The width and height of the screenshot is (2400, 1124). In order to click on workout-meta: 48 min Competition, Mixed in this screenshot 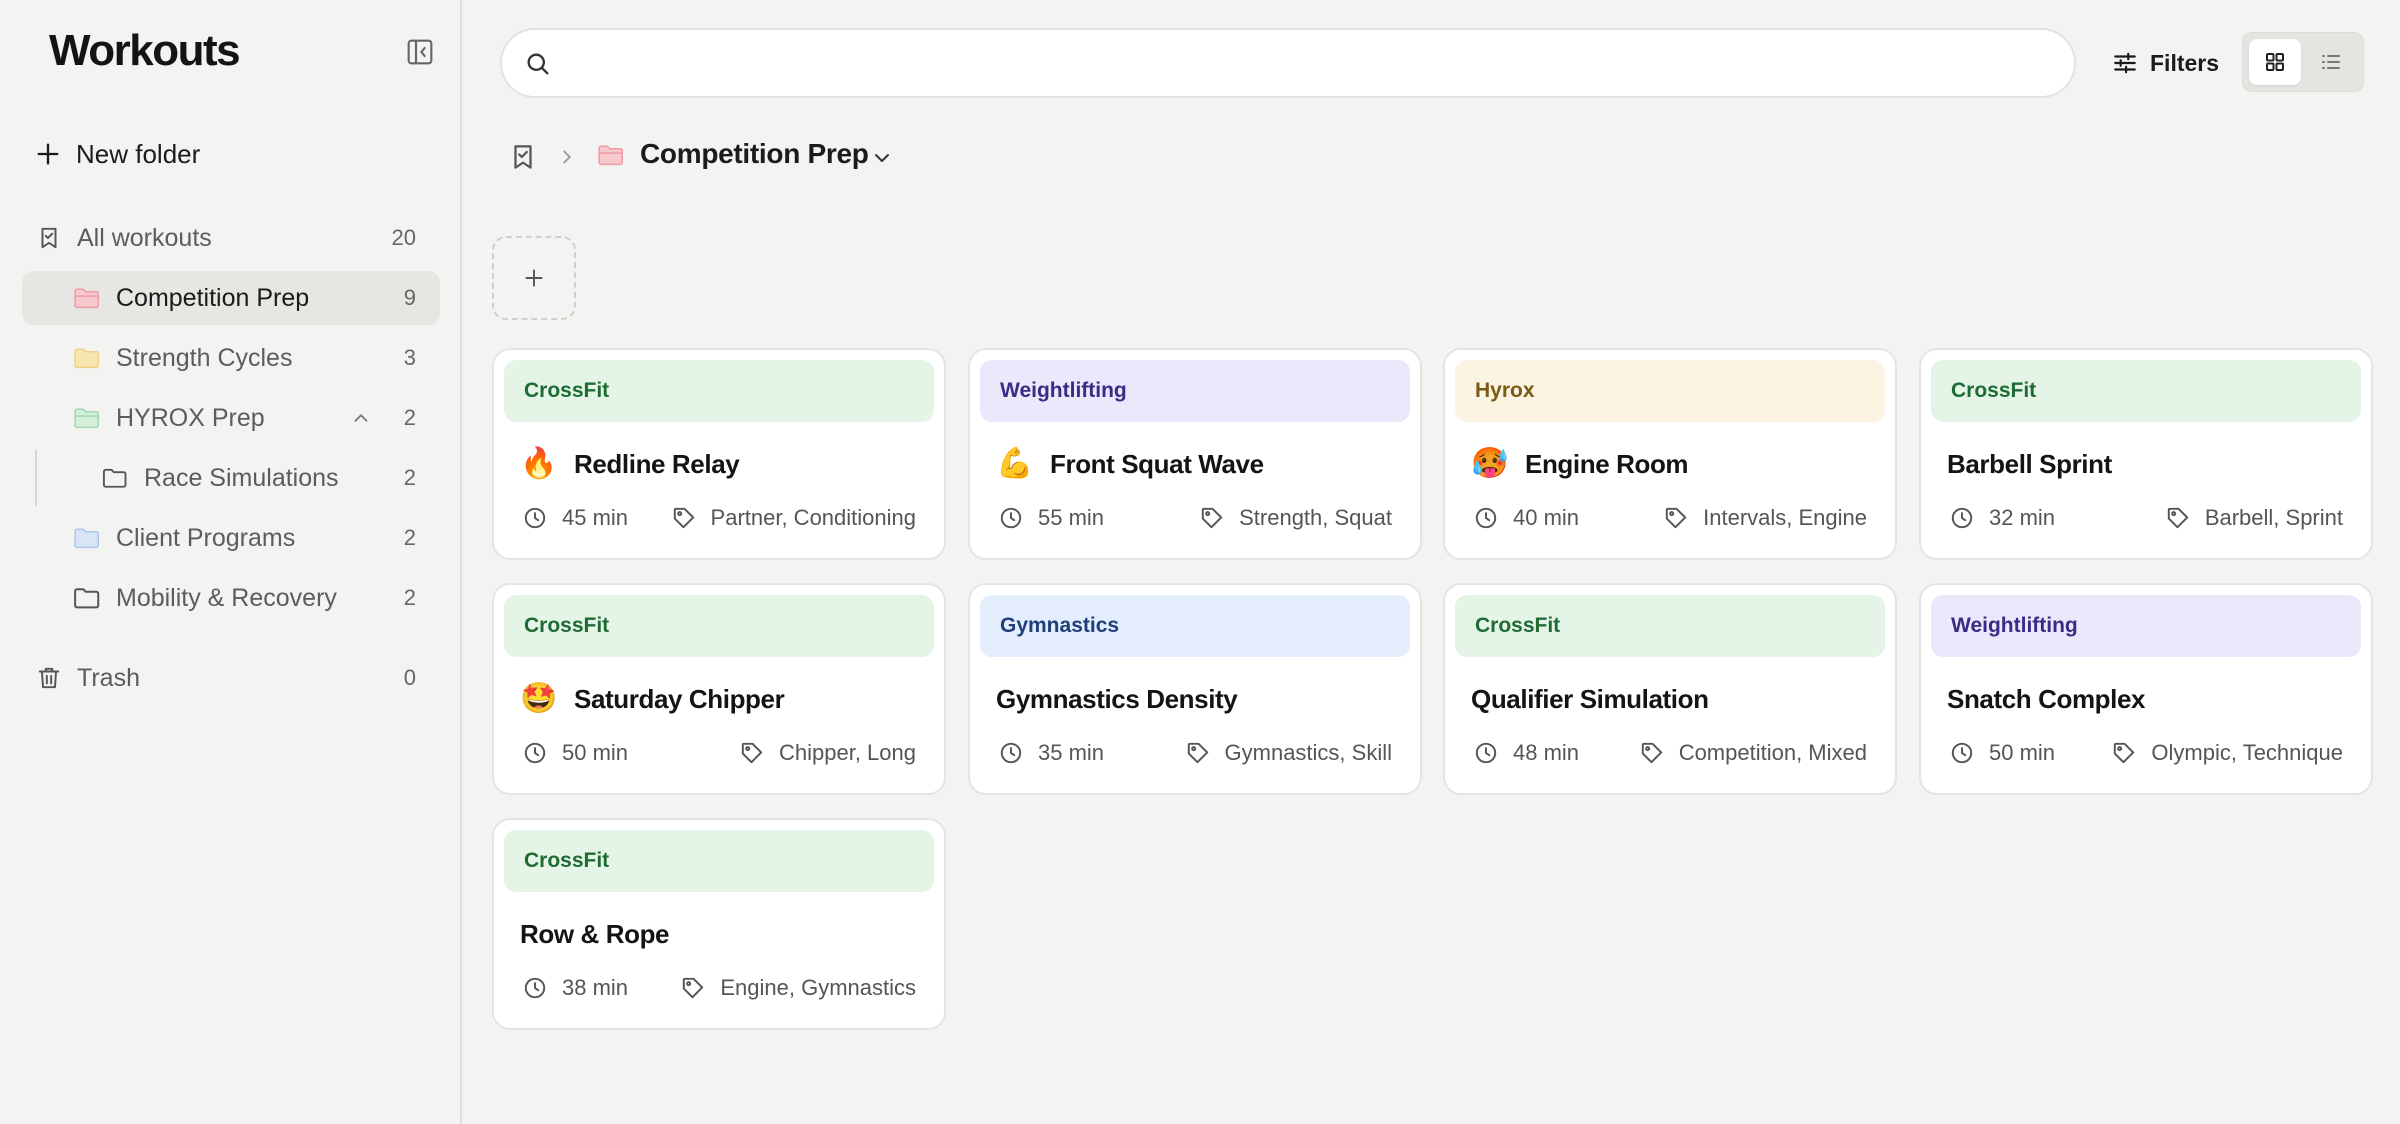, I will do `click(1670, 753)`.